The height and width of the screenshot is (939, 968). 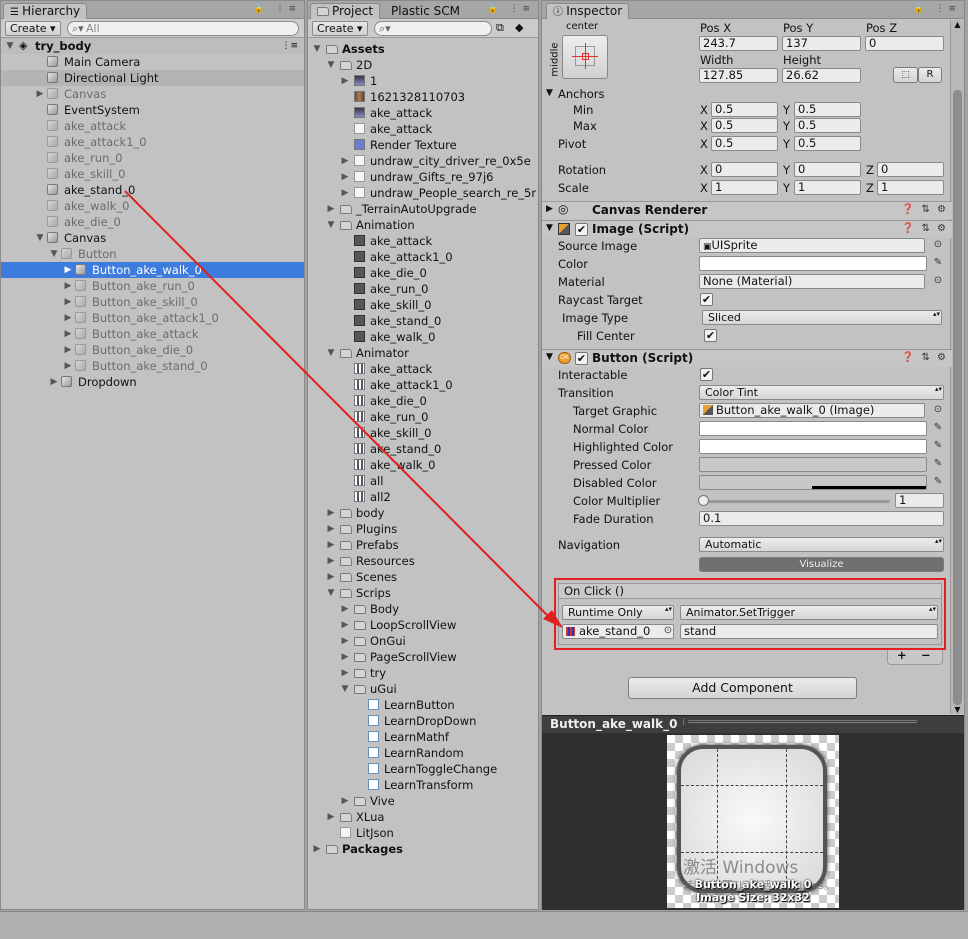 I want to click on highlighted-color-field, so click(x=813, y=446).